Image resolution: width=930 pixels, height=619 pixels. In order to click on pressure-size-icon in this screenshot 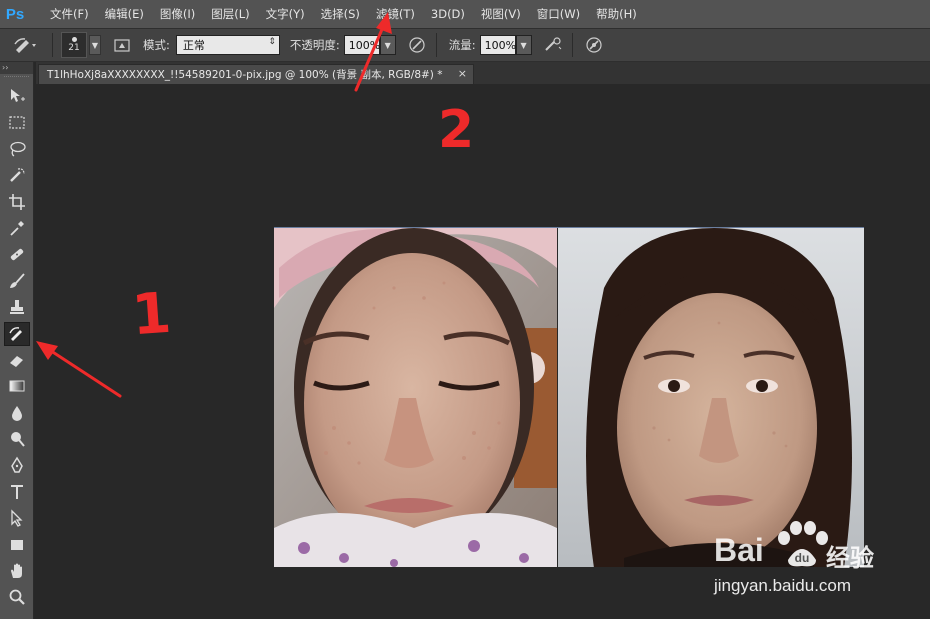, I will do `click(594, 45)`.